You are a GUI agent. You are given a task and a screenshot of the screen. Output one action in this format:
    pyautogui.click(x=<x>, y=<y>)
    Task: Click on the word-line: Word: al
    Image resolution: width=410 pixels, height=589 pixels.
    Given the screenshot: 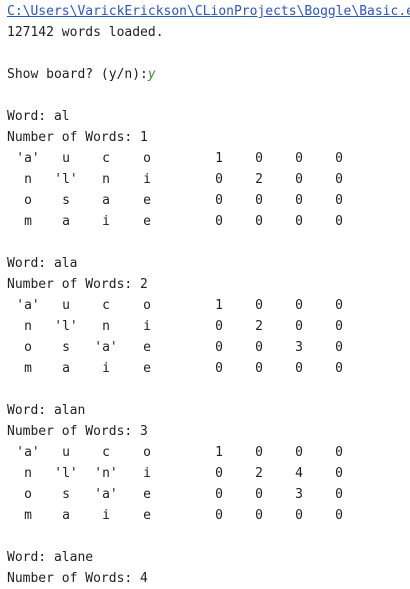 What is the action you would take?
    pyautogui.click(x=38, y=116)
    